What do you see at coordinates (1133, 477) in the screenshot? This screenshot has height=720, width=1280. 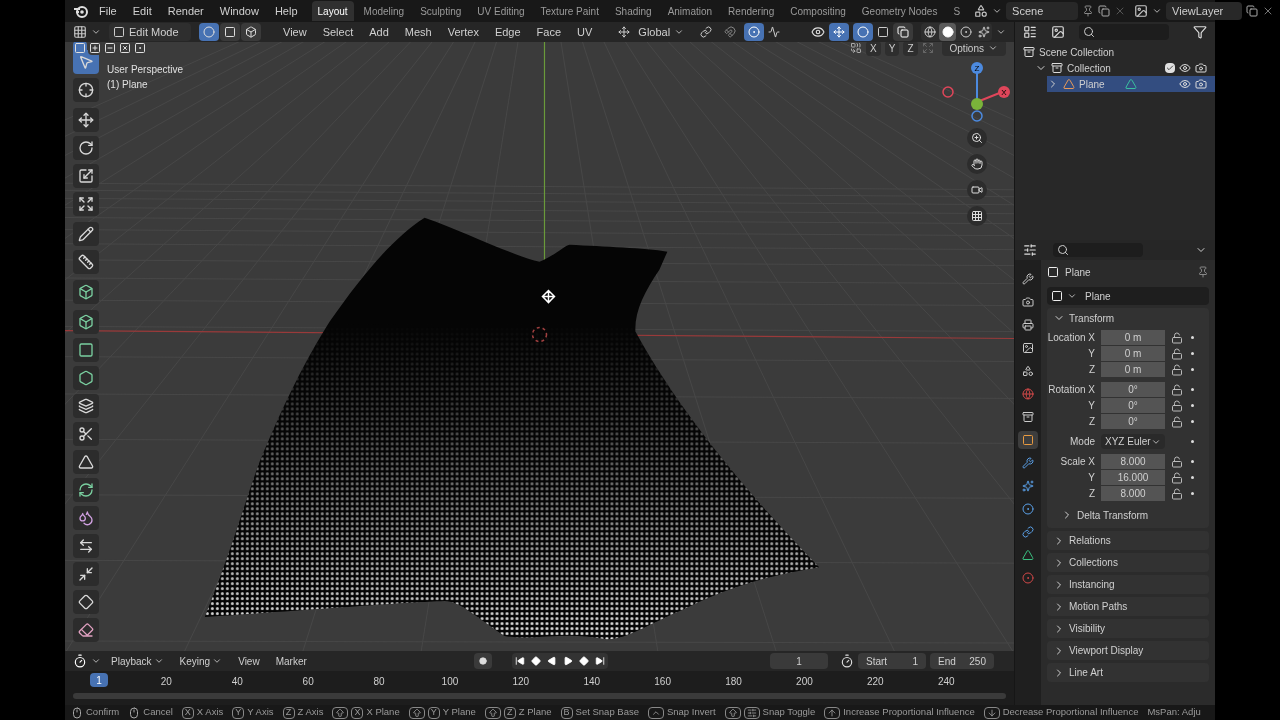 I see `number-field: 16.000` at bounding box center [1133, 477].